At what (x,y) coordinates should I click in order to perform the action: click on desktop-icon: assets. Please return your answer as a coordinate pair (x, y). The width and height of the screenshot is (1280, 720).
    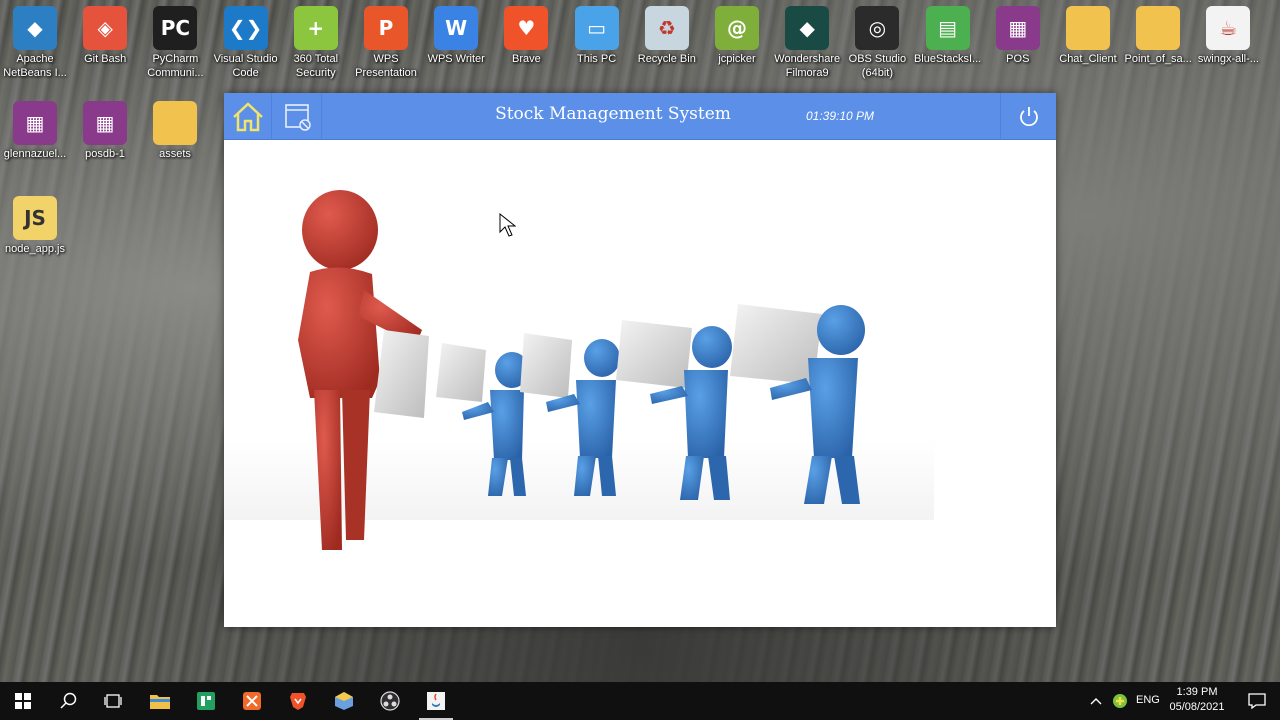
    Looking at the image, I should click on (175, 128).